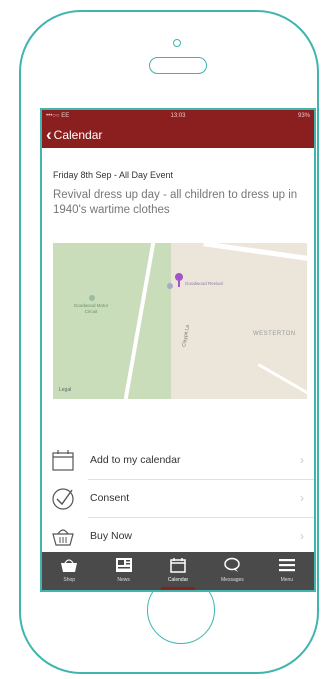 This screenshot has height=679, width=330. What do you see at coordinates (110, 498) in the screenshot?
I see `action-label: Consent` at bounding box center [110, 498].